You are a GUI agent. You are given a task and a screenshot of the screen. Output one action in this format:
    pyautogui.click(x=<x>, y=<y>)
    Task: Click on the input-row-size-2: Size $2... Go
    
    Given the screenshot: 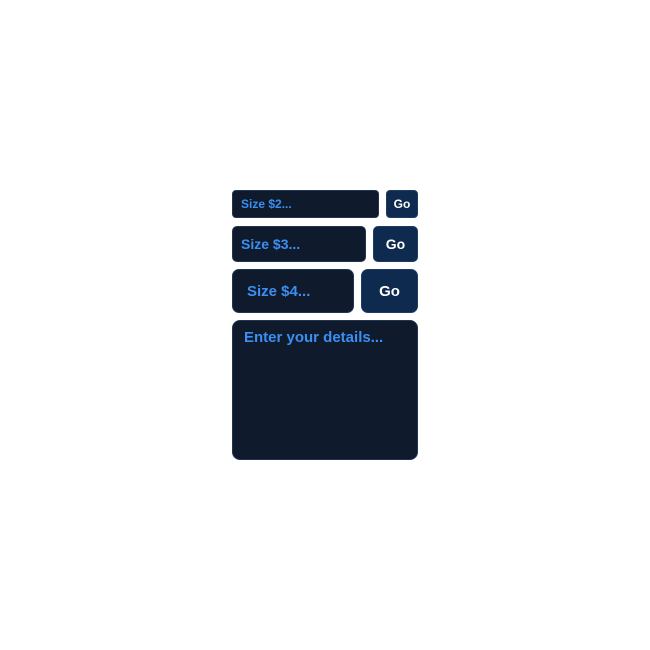 What is the action you would take?
    pyautogui.click(x=325, y=204)
    